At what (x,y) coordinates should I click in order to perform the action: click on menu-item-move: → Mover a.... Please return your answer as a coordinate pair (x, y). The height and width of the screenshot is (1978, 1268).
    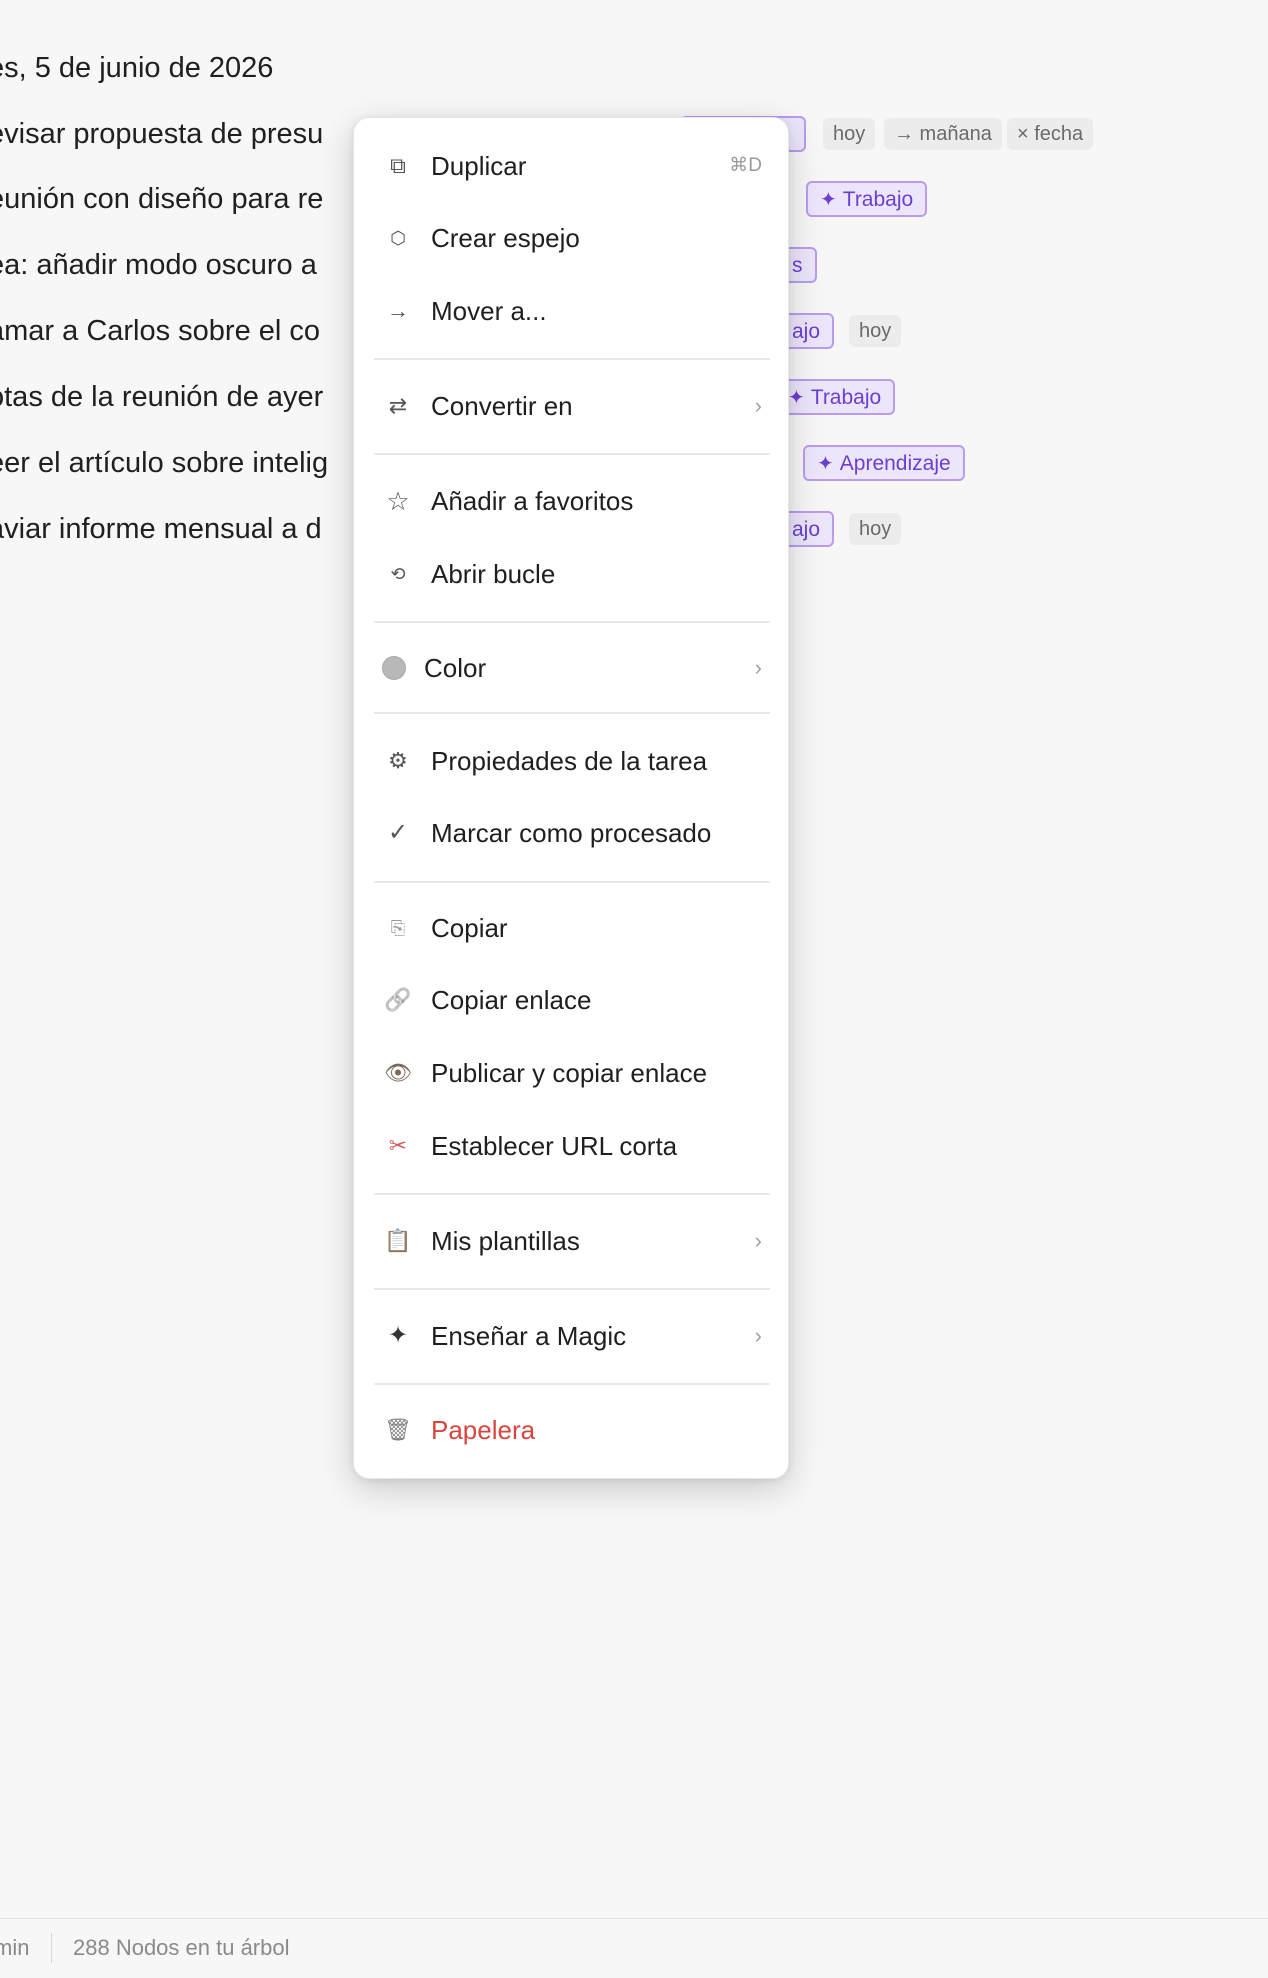
    Looking at the image, I should click on (572, 311).